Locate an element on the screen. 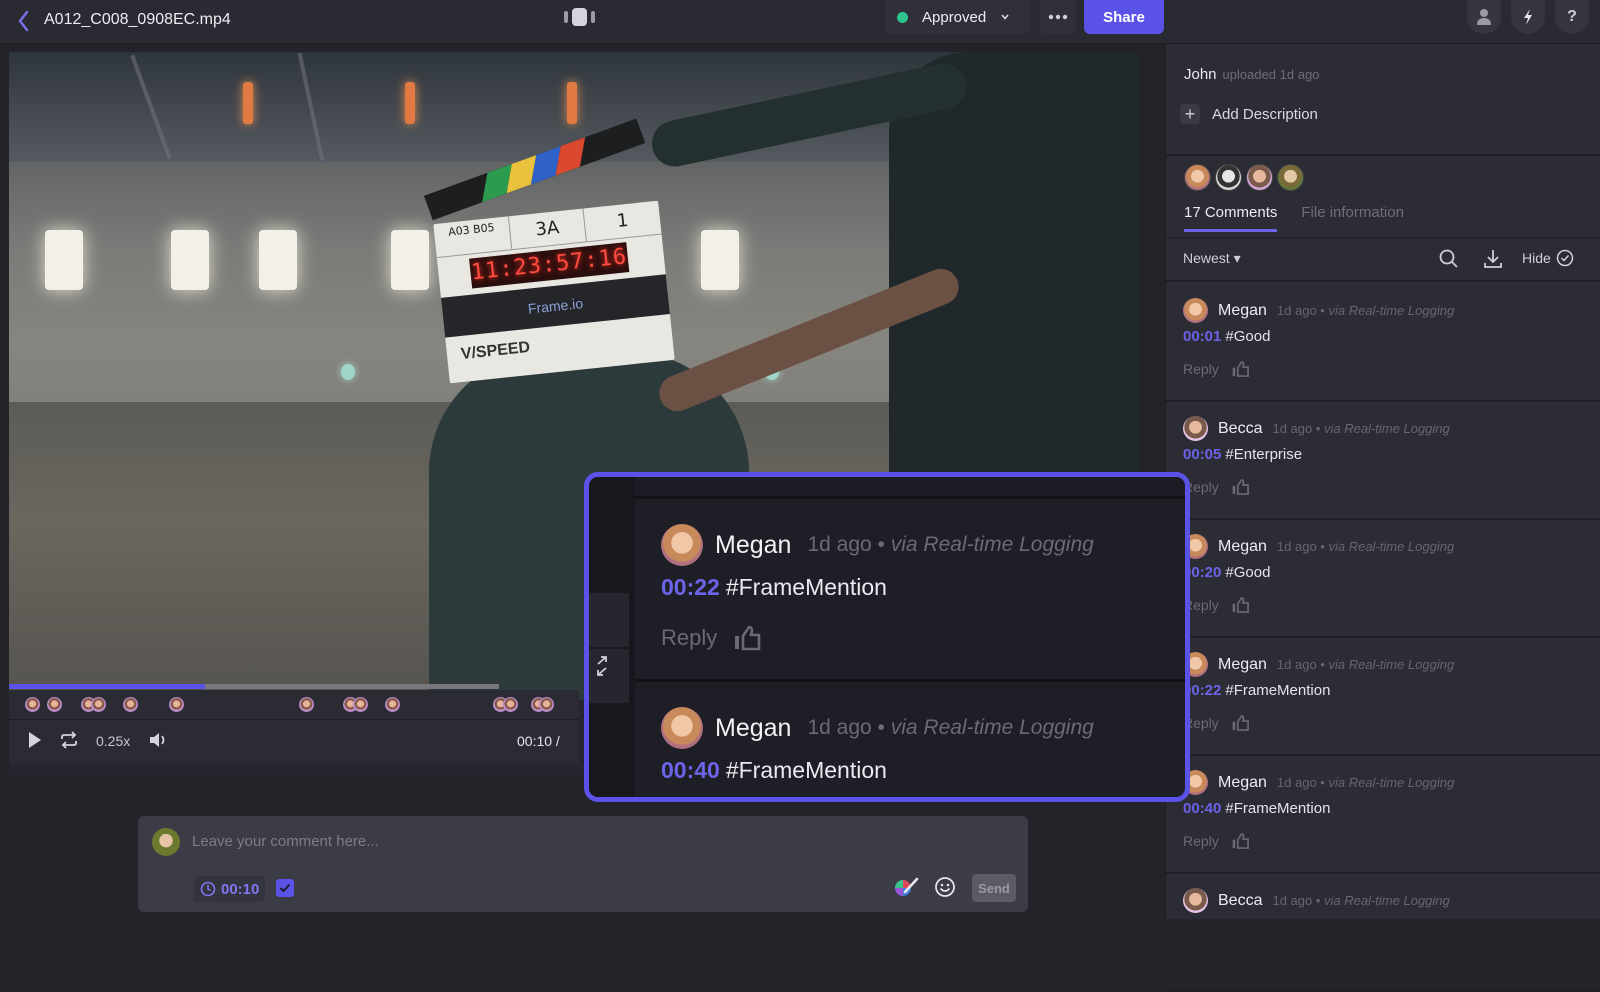  divider is located at coordinates (1383, 155).